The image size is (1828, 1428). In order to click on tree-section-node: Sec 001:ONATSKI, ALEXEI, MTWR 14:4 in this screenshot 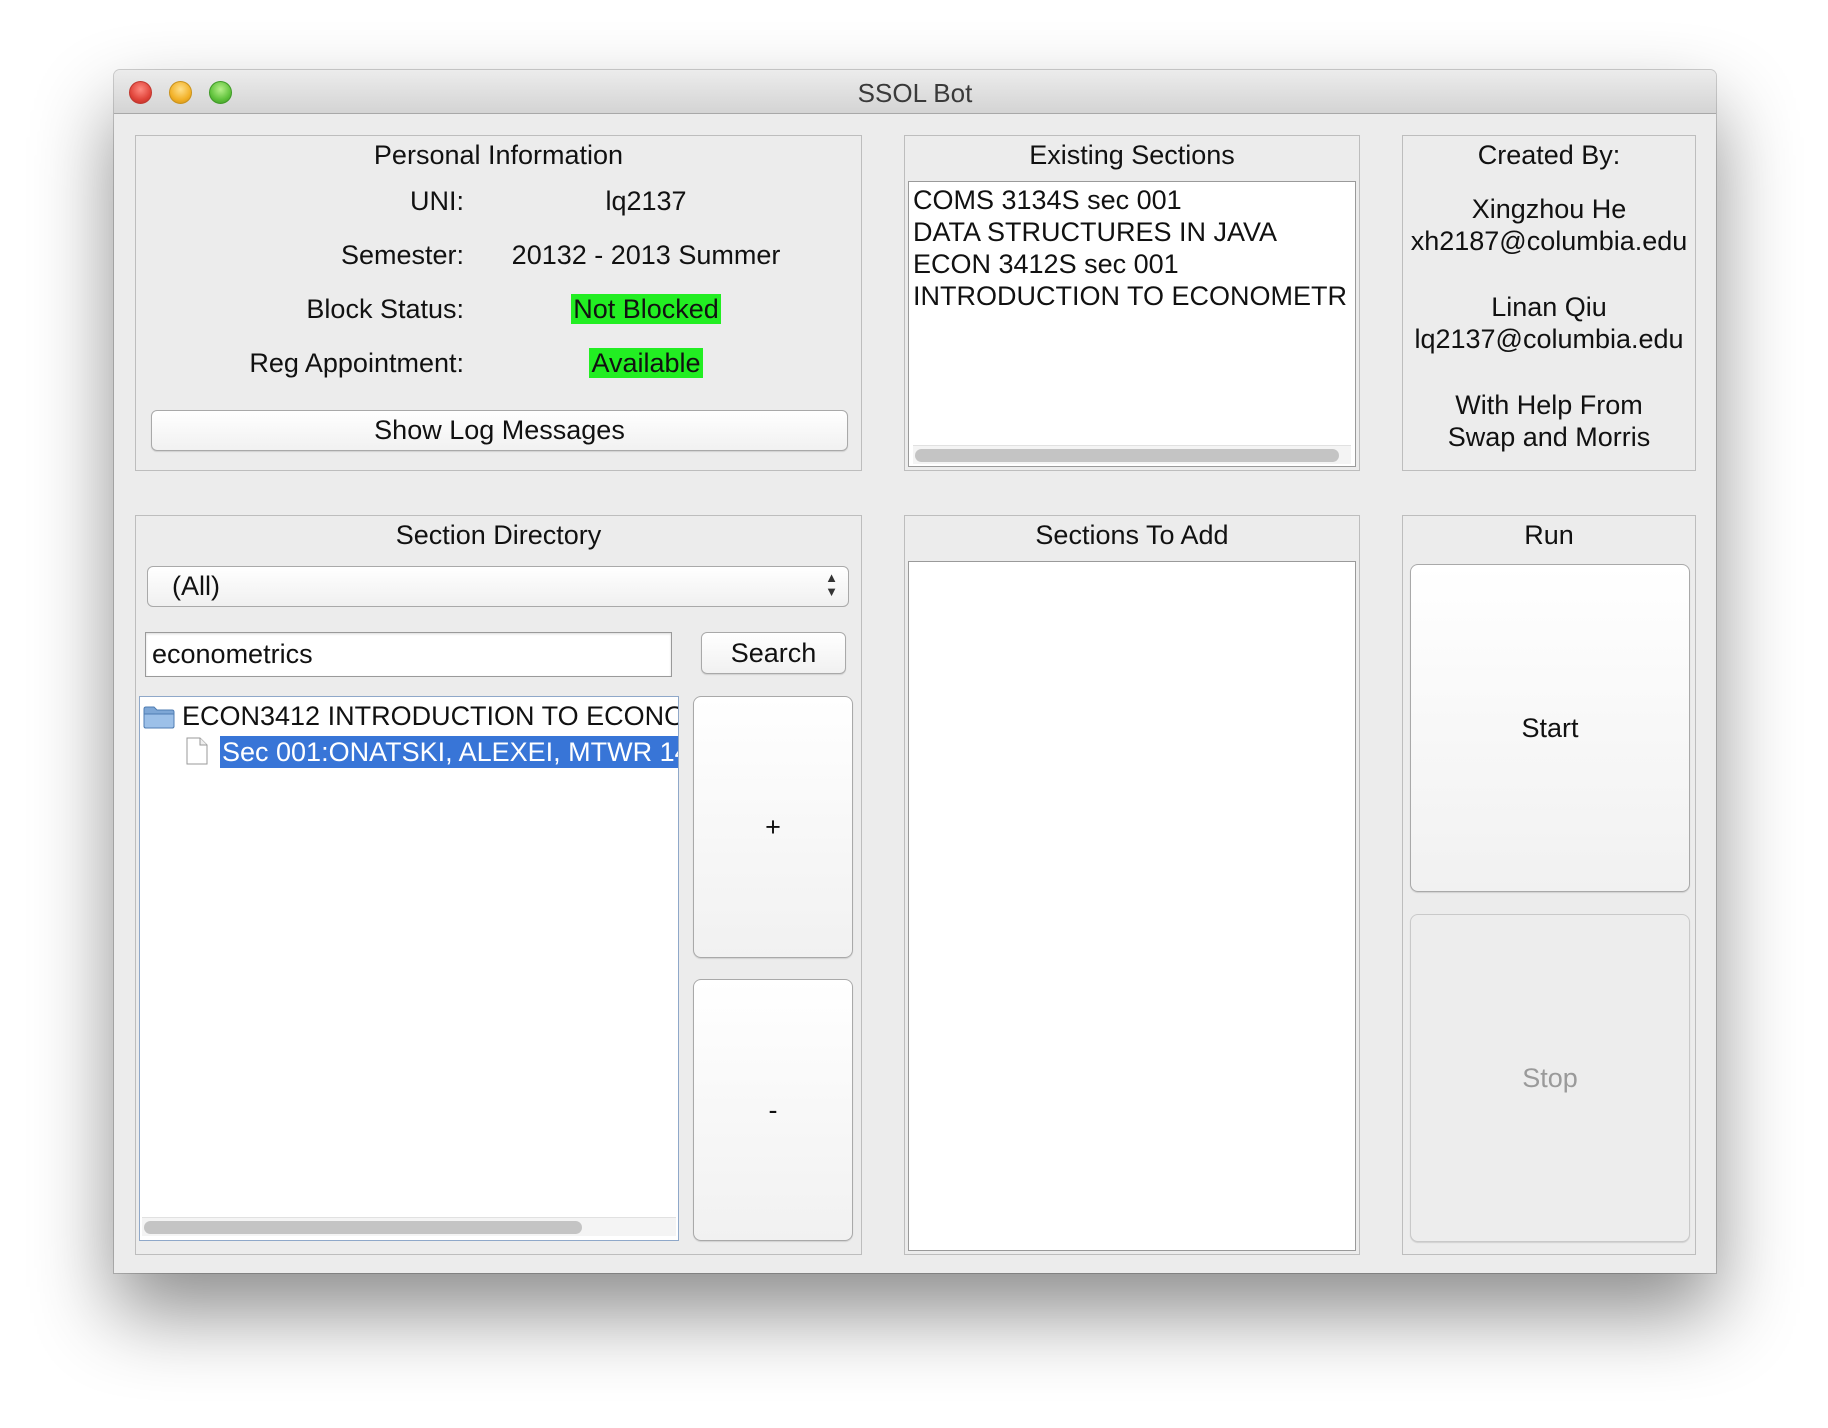, I will do `click(449, 752)`.